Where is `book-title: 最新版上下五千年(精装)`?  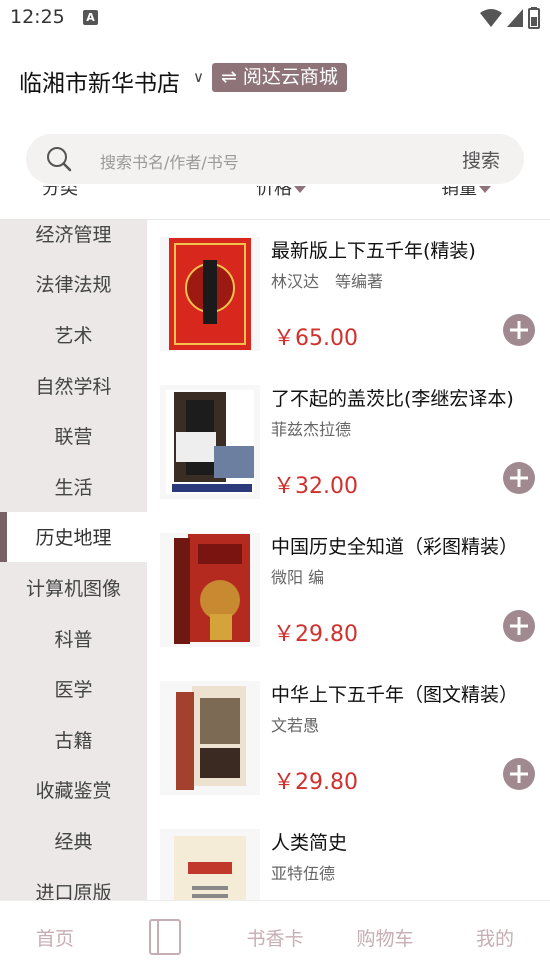
book-title: 最新版上下五千年(精装) is located at coordinates (373, 249).